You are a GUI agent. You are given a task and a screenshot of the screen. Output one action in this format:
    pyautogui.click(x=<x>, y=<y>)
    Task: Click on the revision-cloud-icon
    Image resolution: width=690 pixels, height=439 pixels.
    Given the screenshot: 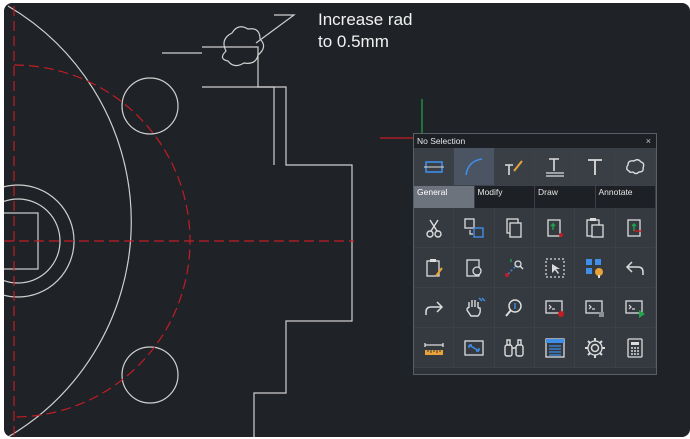 What is the action you would take?
    pyautogui.click(x=635, y=166)
    